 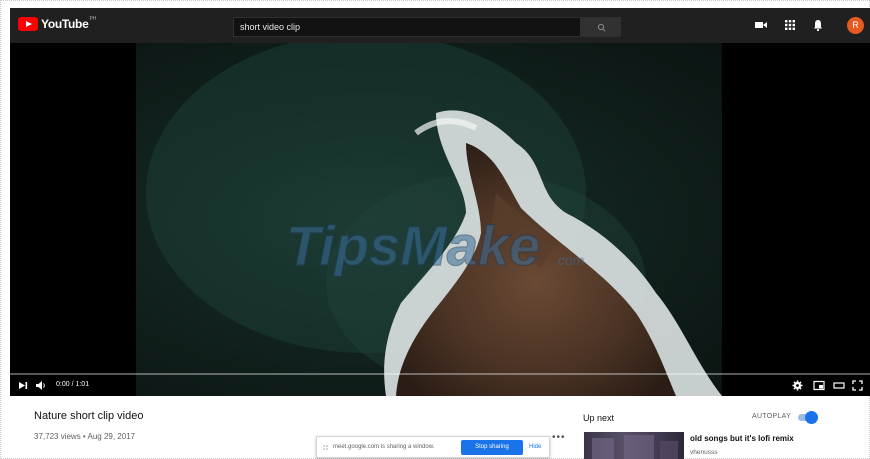 I want to click on search-input: short video clip, so click(x=407, y=27).